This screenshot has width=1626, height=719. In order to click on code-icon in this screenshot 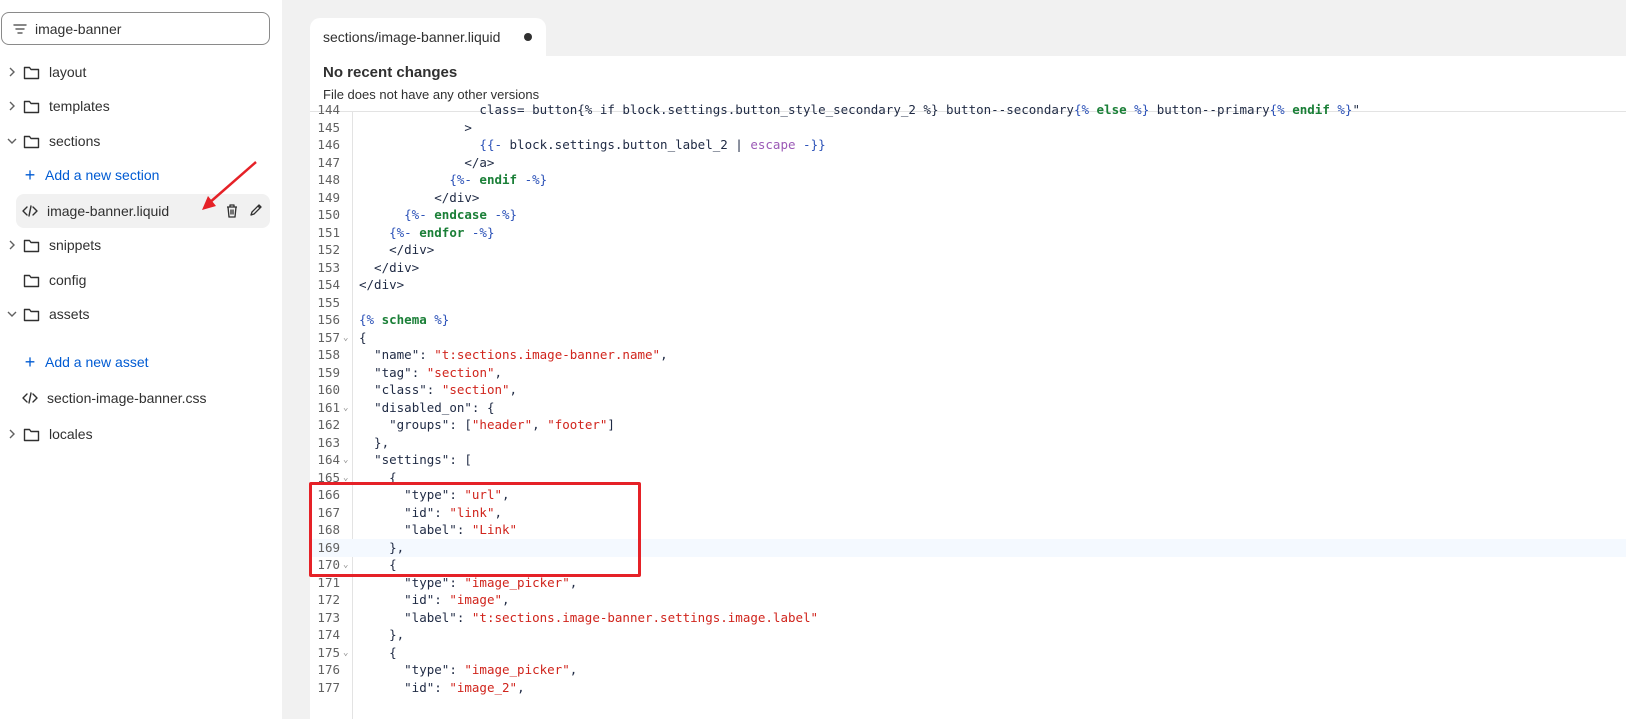, I will do `click(31, 211)`.